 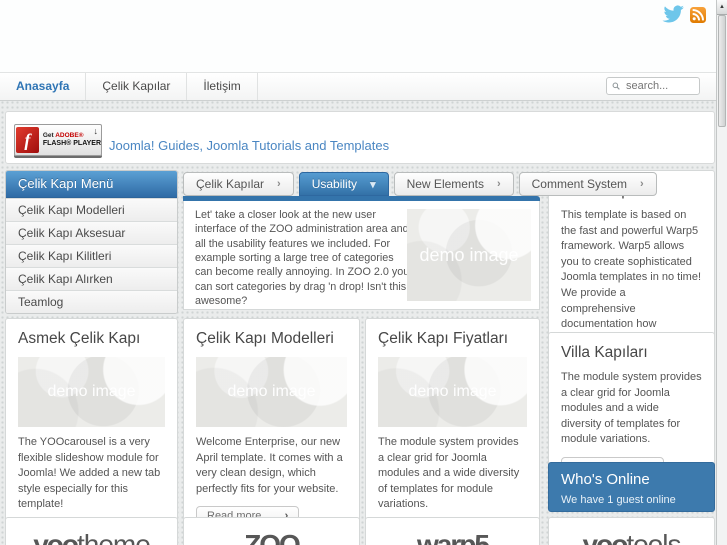 I want to click on sidebar-item-aksesuar: Çelik Kapı Aksesuar, so click(x=91, y=232).